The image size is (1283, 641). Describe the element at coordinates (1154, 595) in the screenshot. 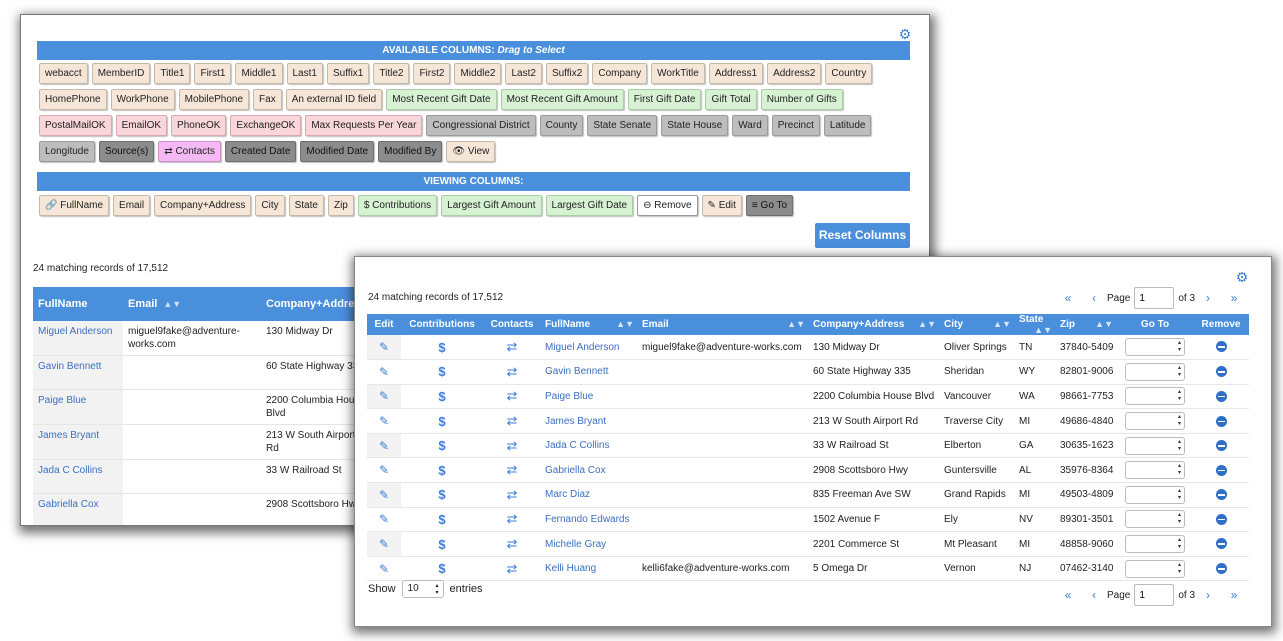

I see `page-input` at that location.